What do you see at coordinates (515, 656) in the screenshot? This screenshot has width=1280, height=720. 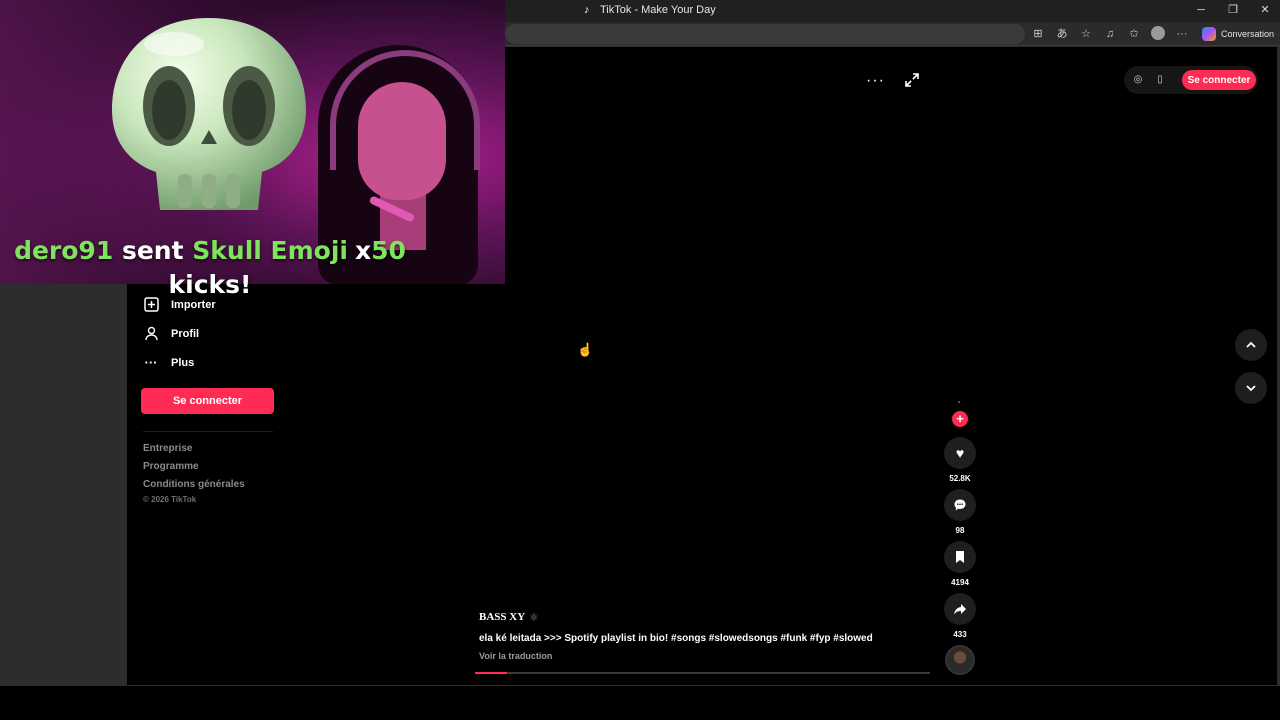 I see `see-translation-link: Voir la traduction` at bounding box center [515, 656].